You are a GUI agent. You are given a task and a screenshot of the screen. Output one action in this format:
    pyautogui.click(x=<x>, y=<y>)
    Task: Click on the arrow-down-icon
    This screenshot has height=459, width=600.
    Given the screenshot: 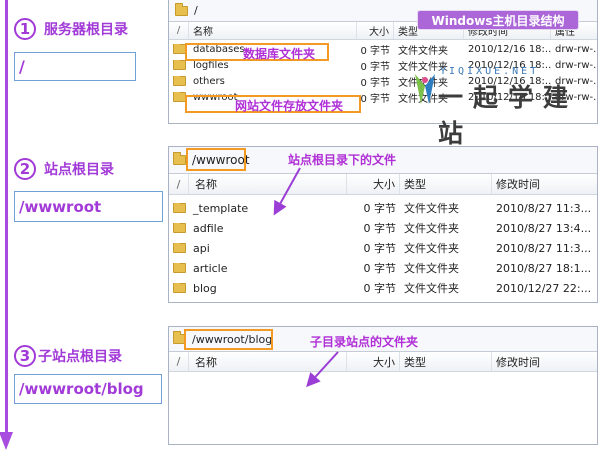 What is the action you would take?
    pyautogui.click(x=6, y=441)
    